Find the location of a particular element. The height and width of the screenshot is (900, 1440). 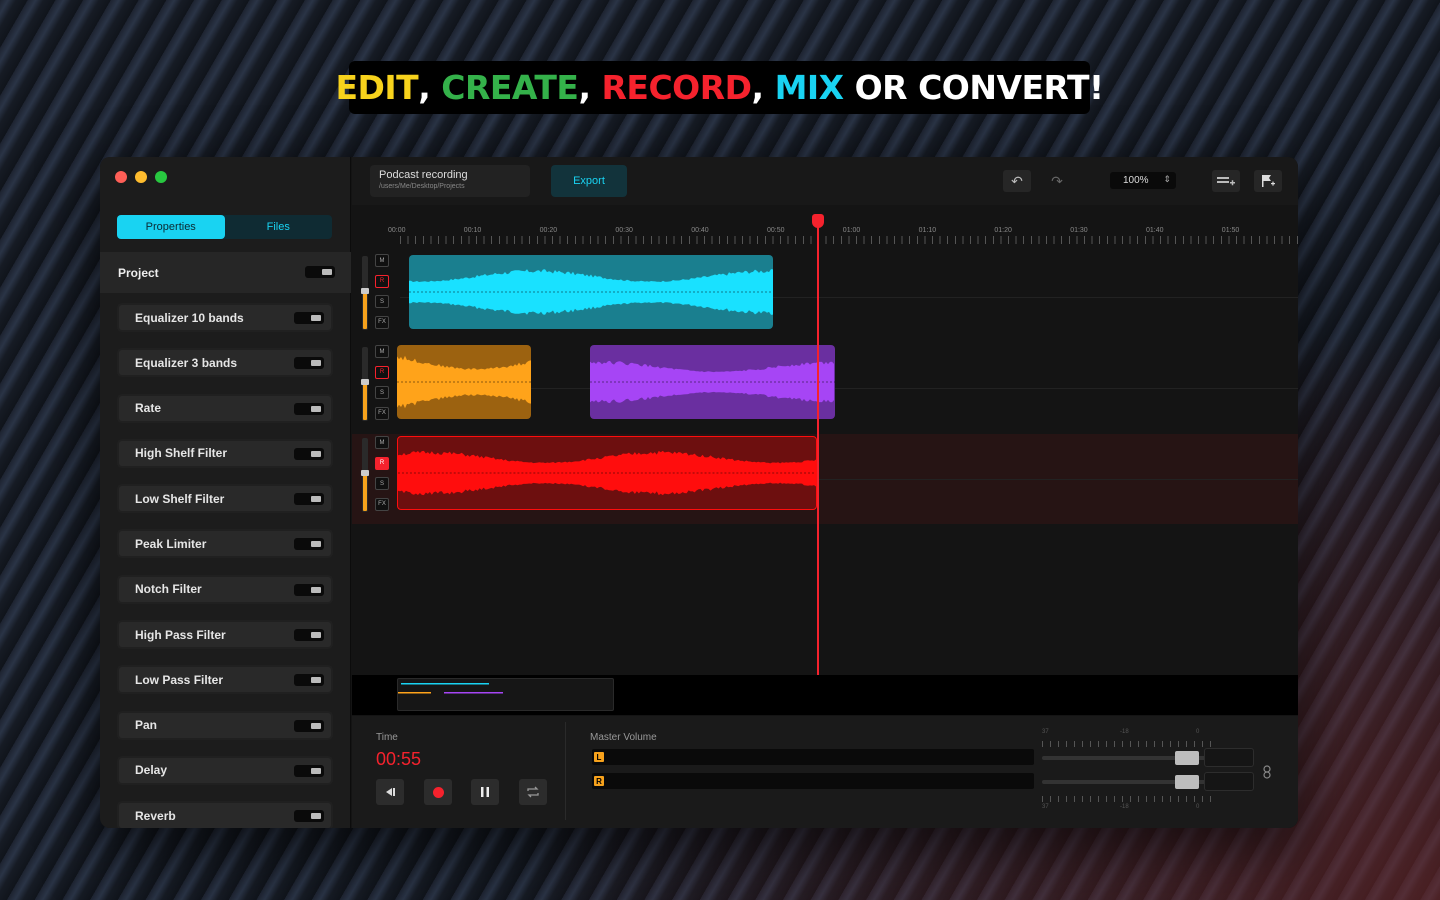

left-volume-field is located at coordinates (1229, 757).